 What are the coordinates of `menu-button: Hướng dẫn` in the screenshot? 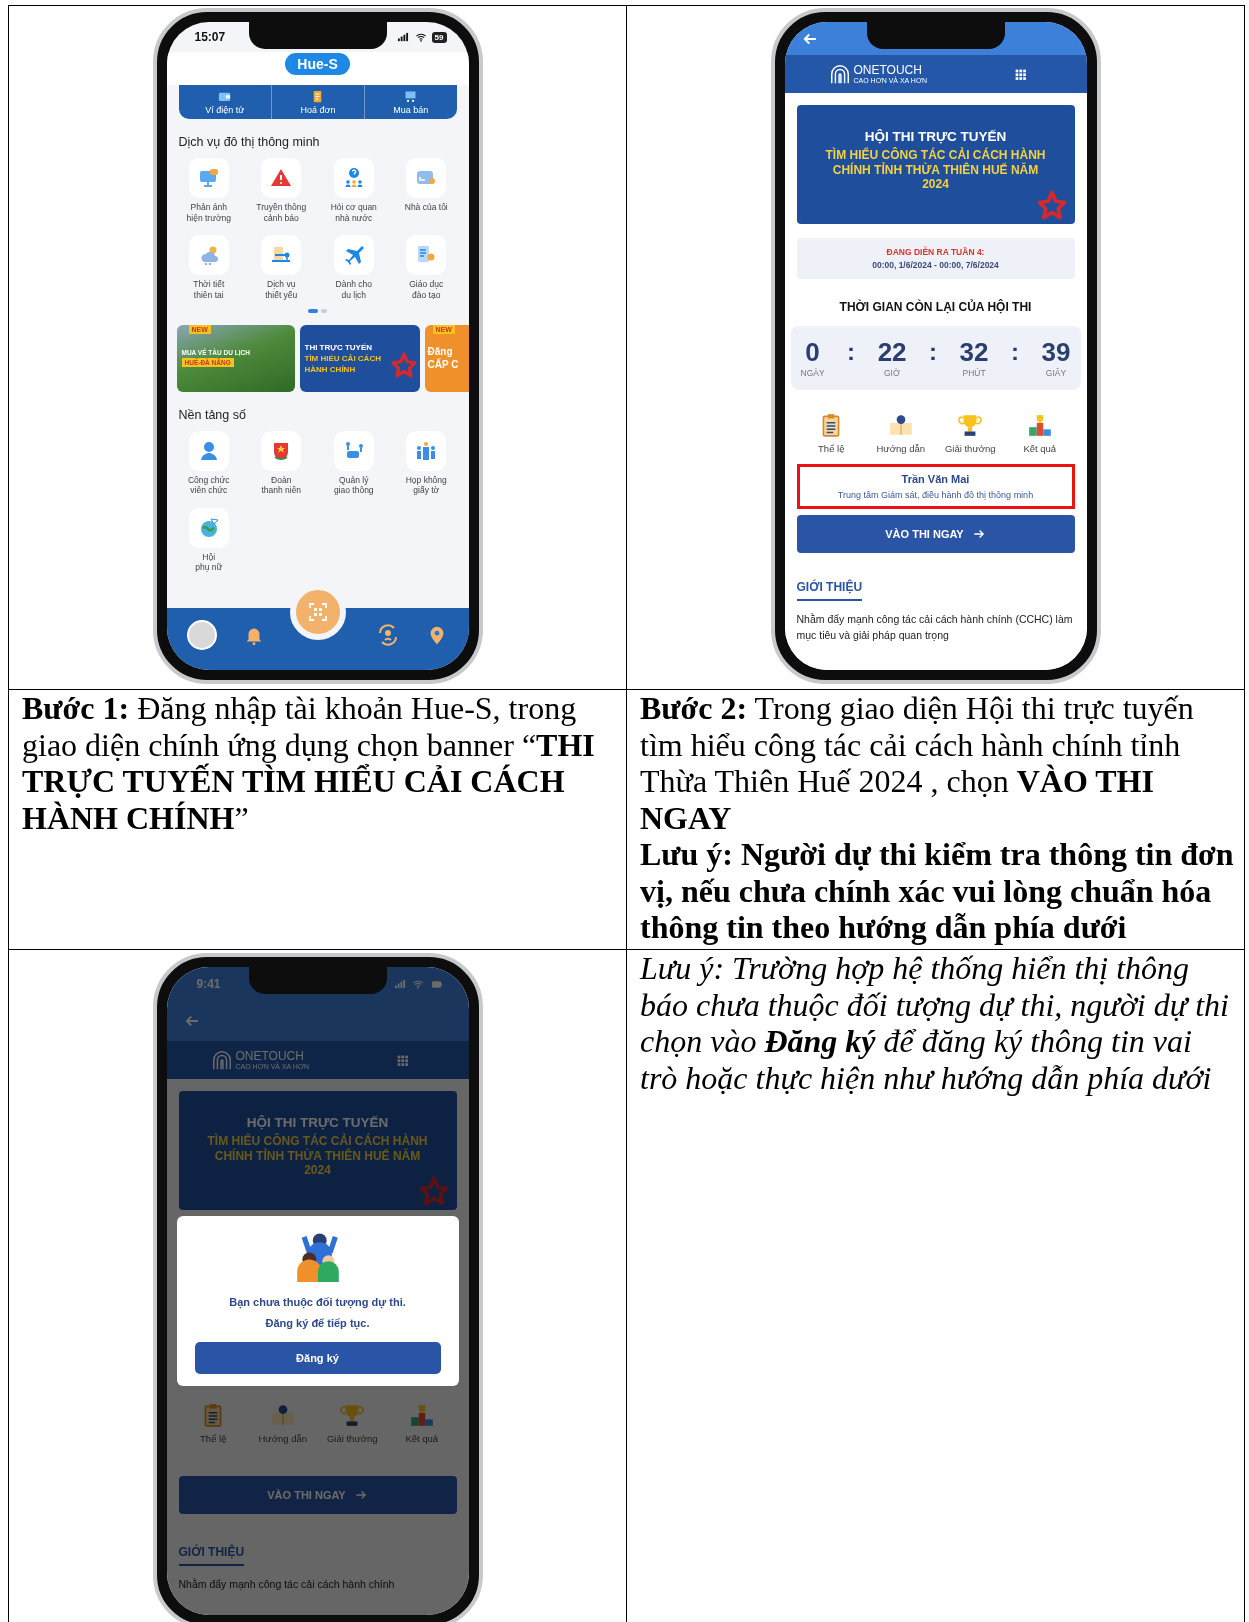 It's located at (901, 433).